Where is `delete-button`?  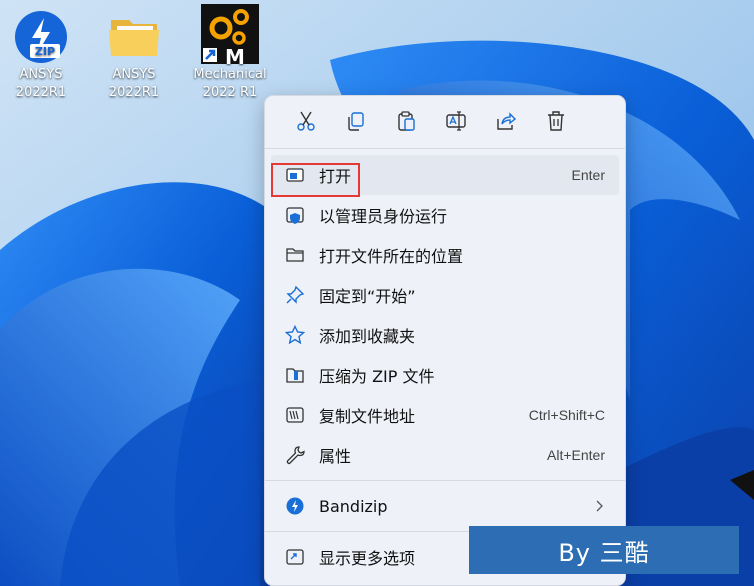 delete-button is located at coordinates (556, 124).